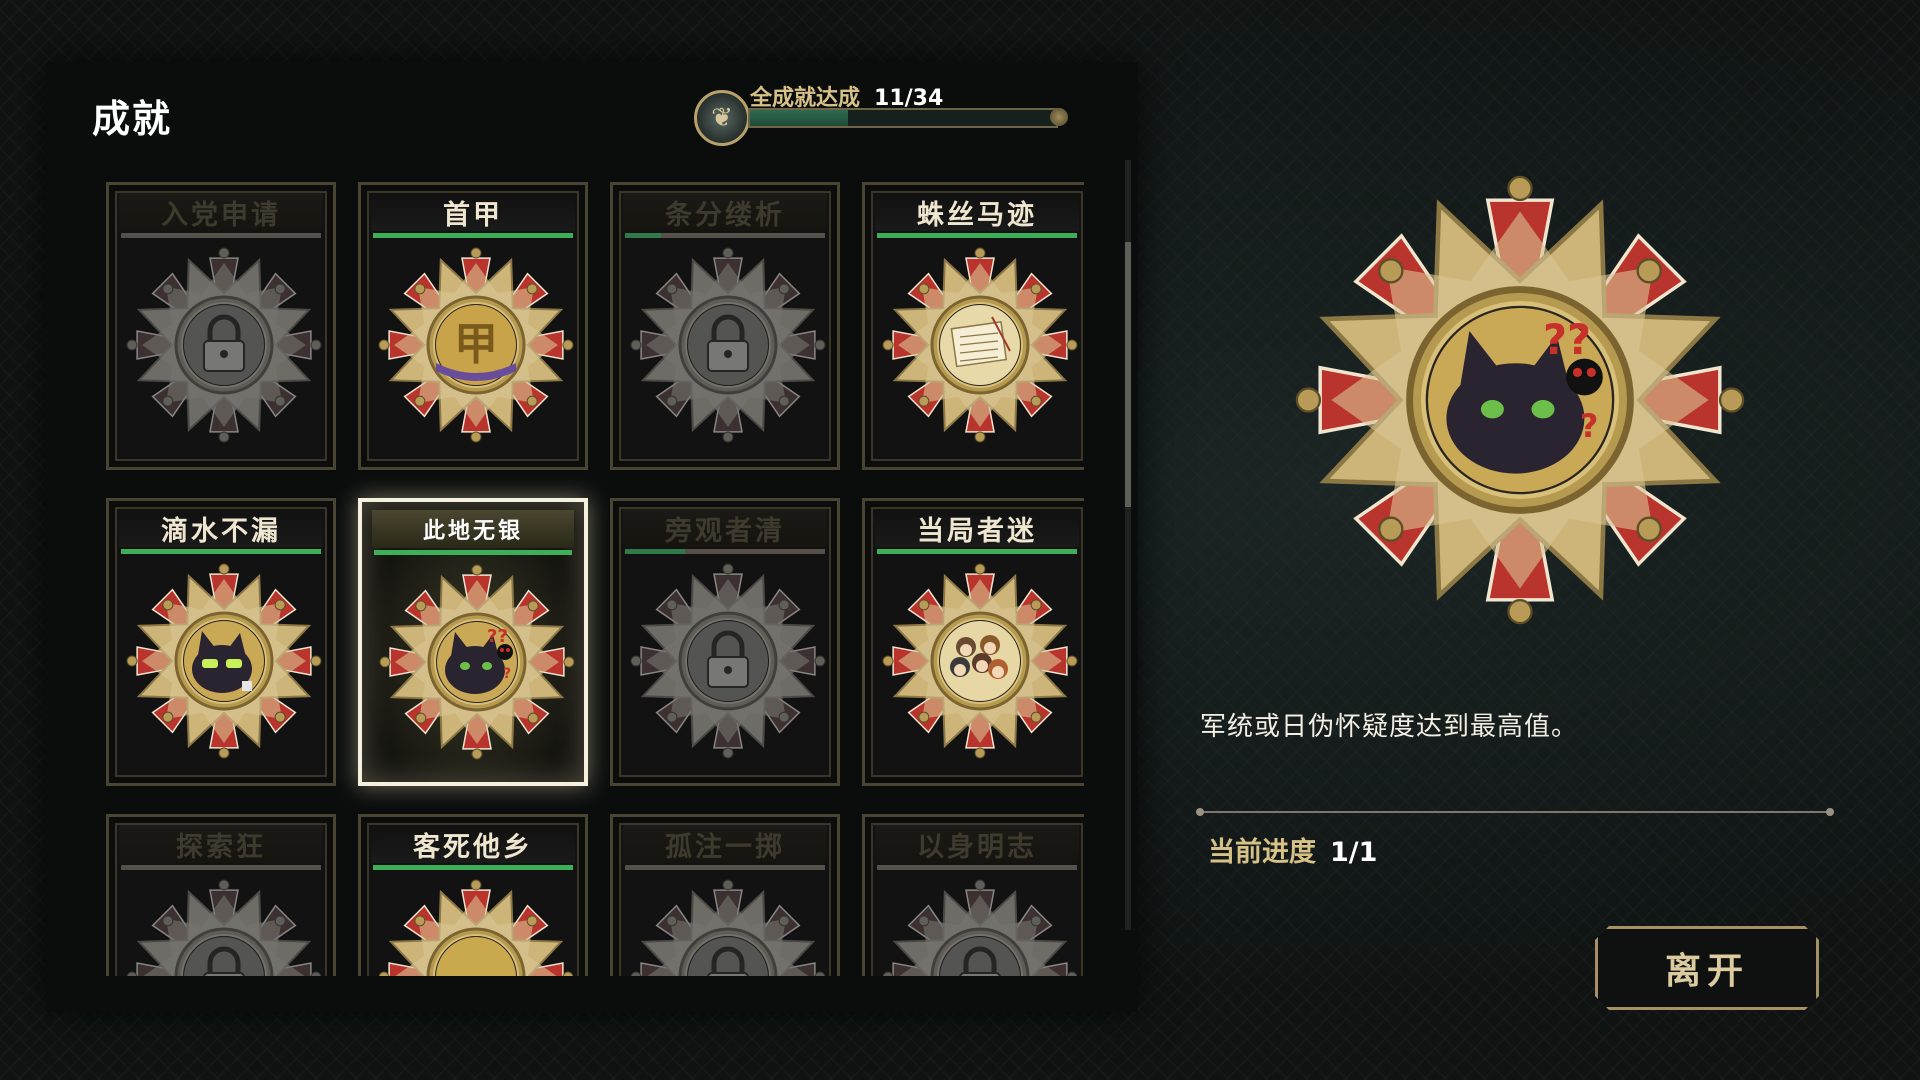 Image resolution: width=1920 pixels, height=1080 pixels. I want to click on chrysanthemum-icon, so click(476, 927).